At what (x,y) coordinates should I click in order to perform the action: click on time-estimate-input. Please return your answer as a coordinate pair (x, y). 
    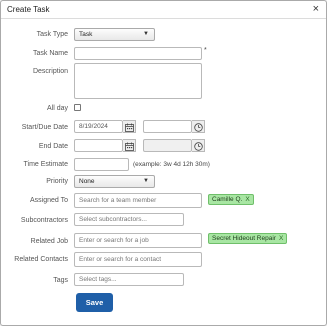
    Looking at the image, I should click on (101, 164).